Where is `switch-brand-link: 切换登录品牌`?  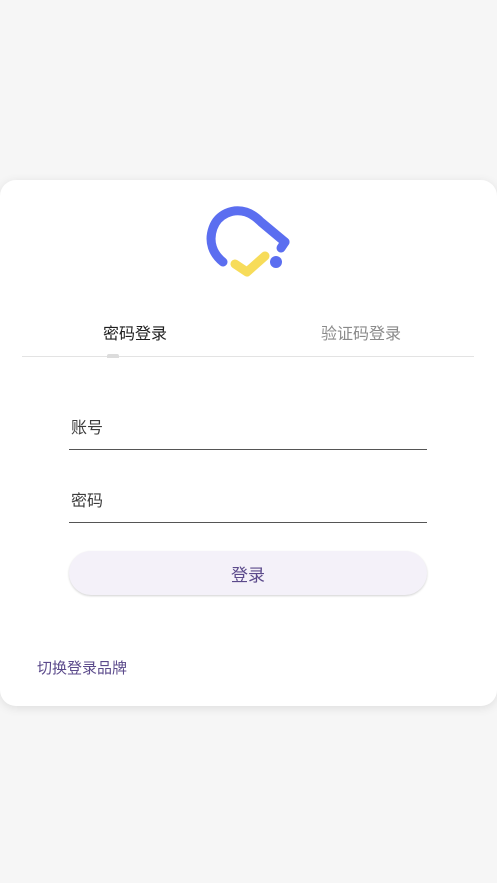
switch-brand-link: 切换登录品牌 is located at coordinates (82, 667).